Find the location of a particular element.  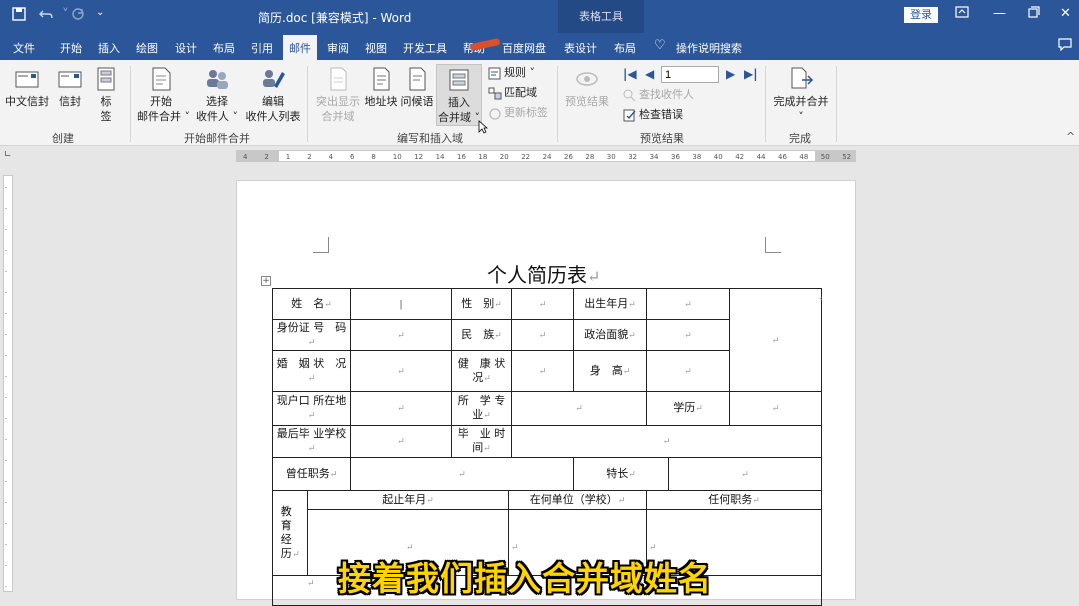

document-title: 个人简历表↵ is located at coordinates (544, 275).